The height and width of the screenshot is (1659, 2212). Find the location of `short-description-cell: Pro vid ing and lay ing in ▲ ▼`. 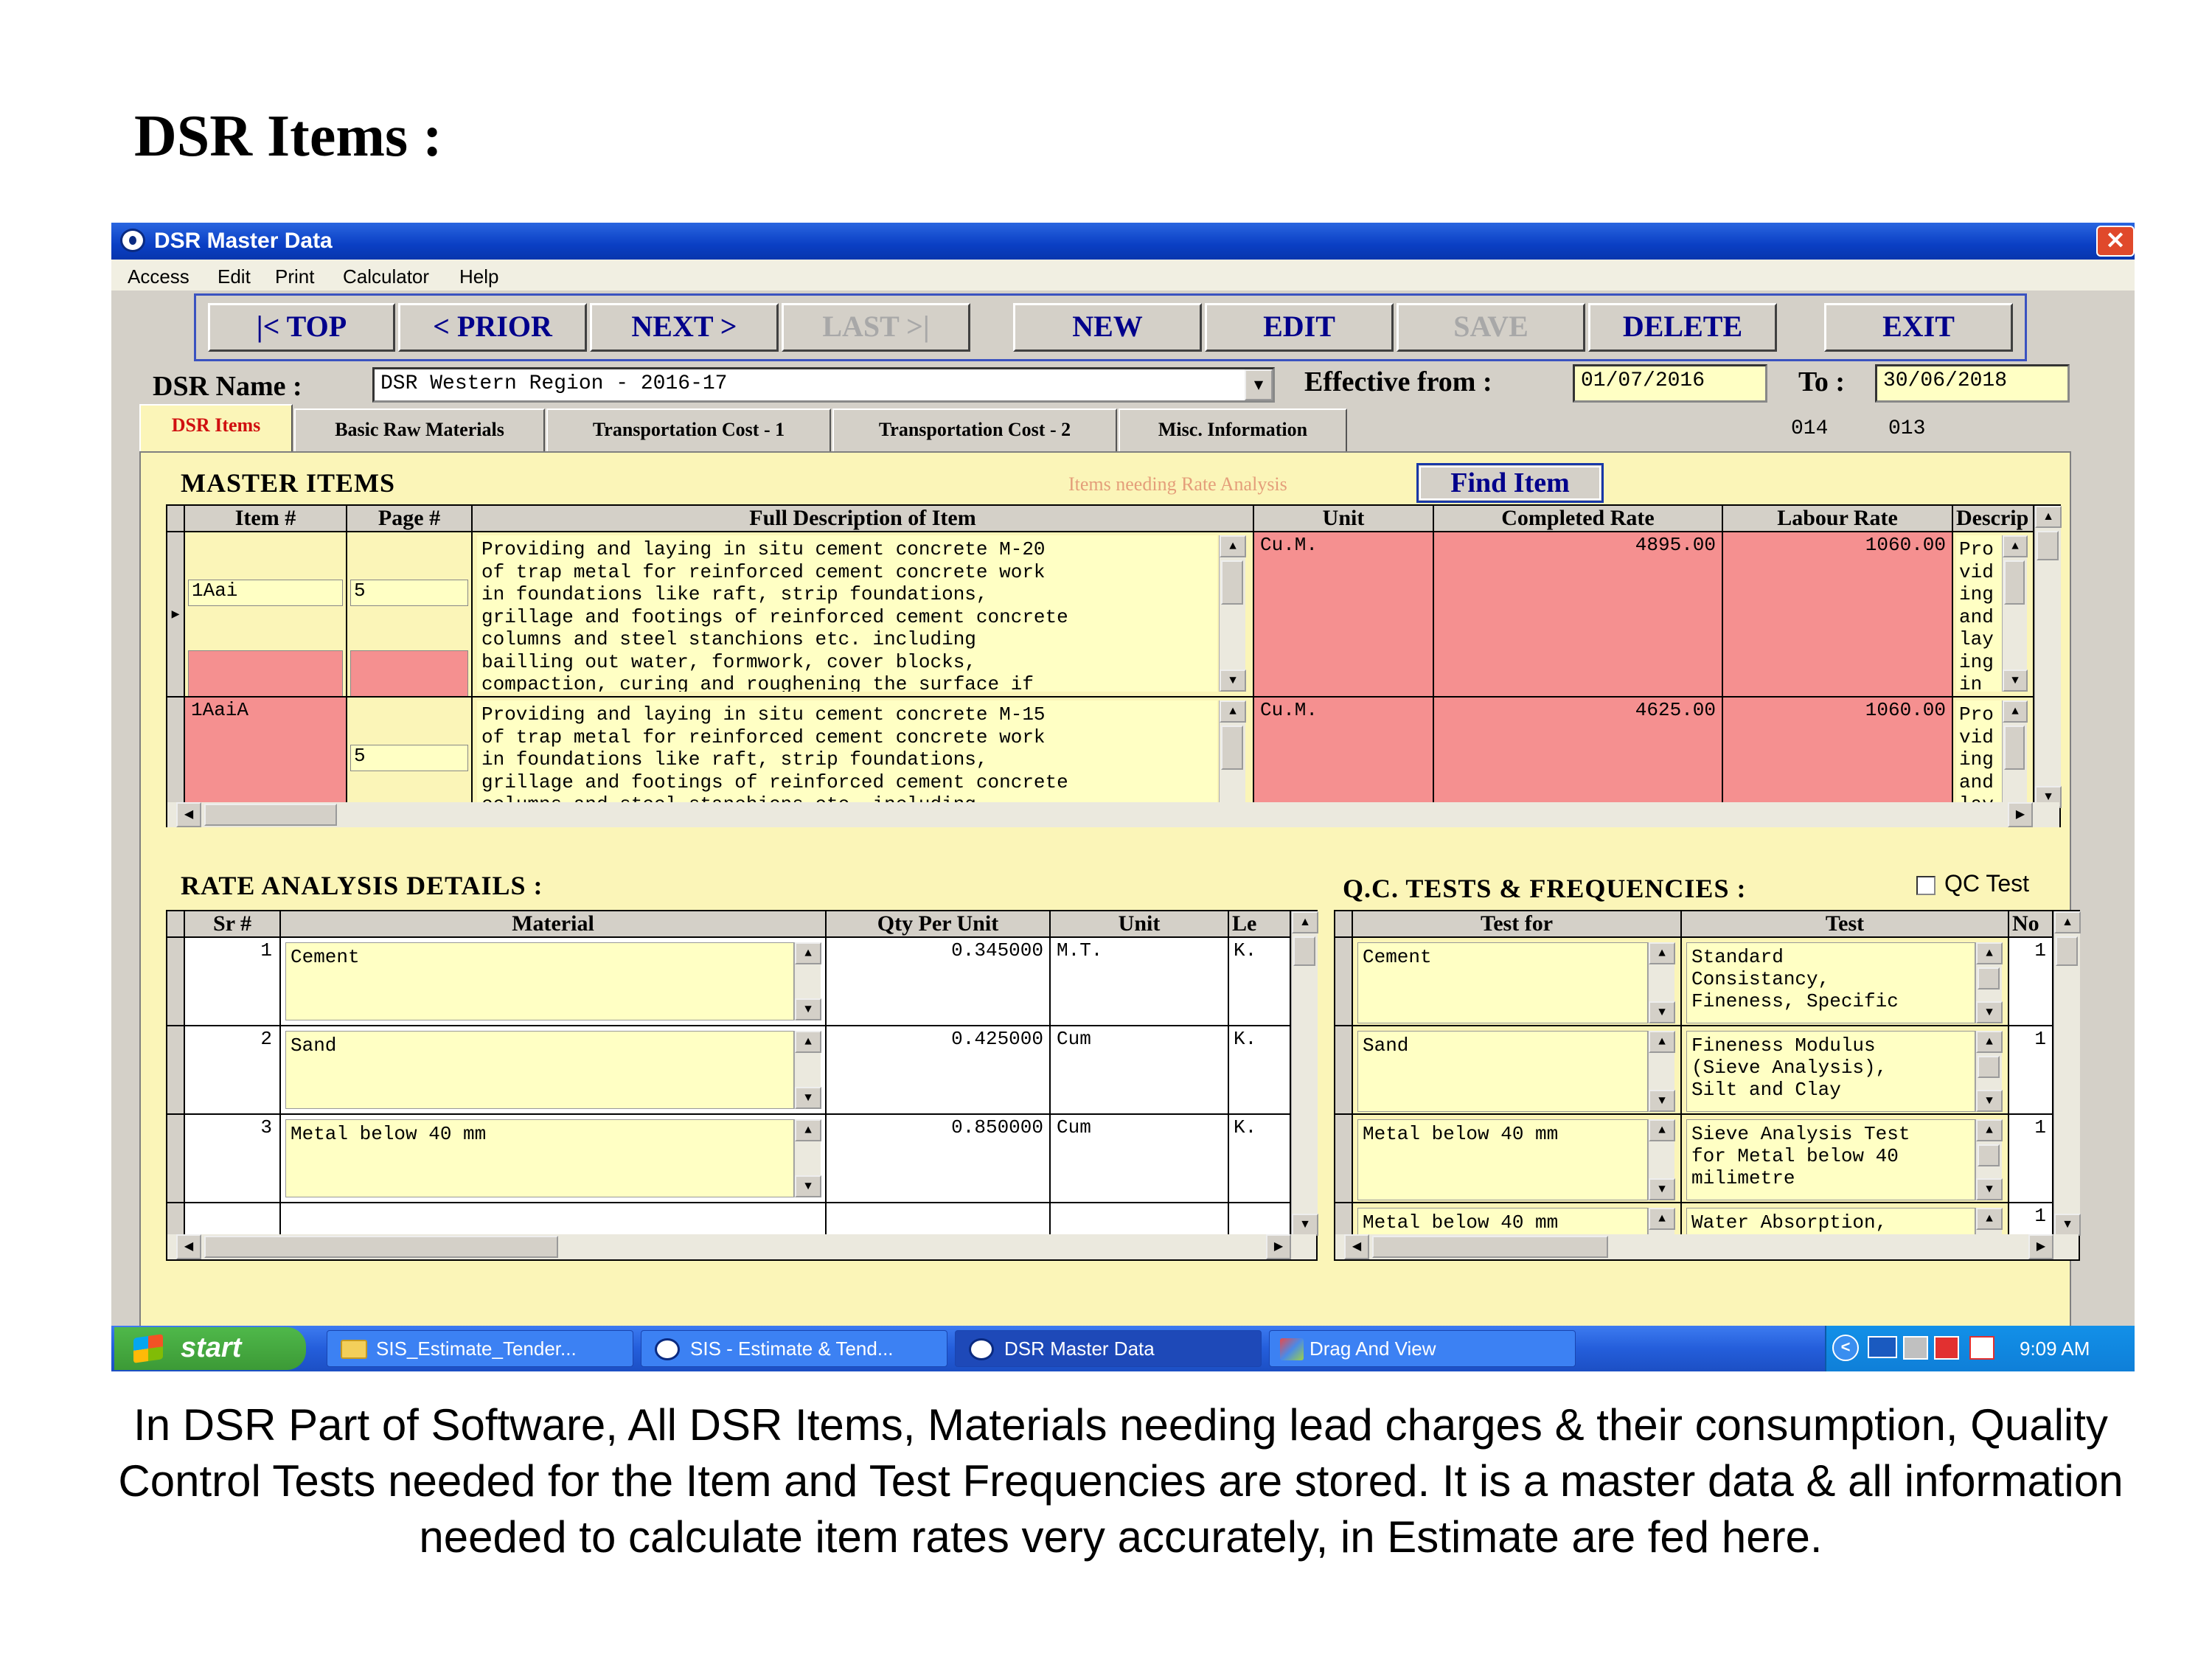

short-description-cell: Pro vid ing and lay ing in ▲ ▼ is located at coordinates (1993, 615).